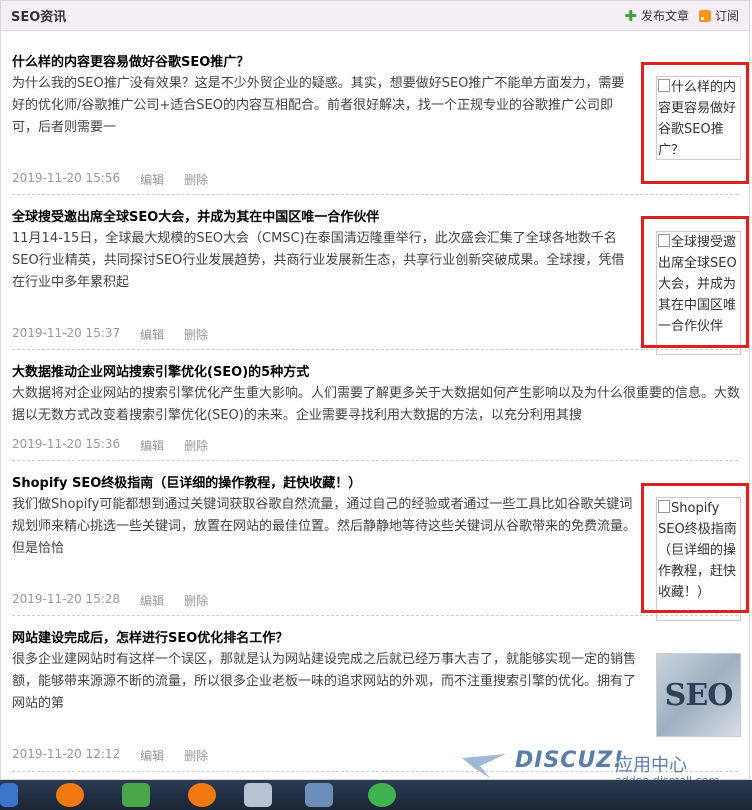  I want to click on article-thumbnail-image: SEO, so click(698, 695).